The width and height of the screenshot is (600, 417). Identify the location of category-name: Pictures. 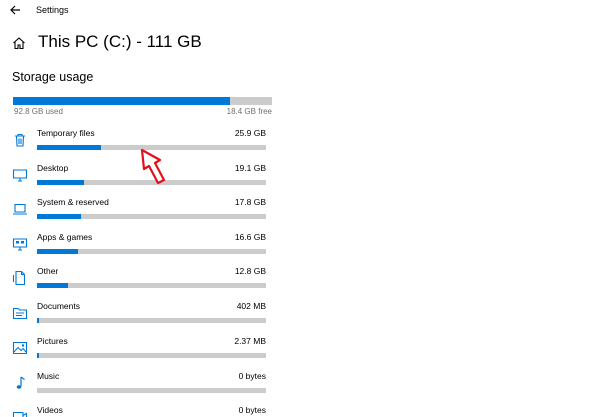
(52, 341).